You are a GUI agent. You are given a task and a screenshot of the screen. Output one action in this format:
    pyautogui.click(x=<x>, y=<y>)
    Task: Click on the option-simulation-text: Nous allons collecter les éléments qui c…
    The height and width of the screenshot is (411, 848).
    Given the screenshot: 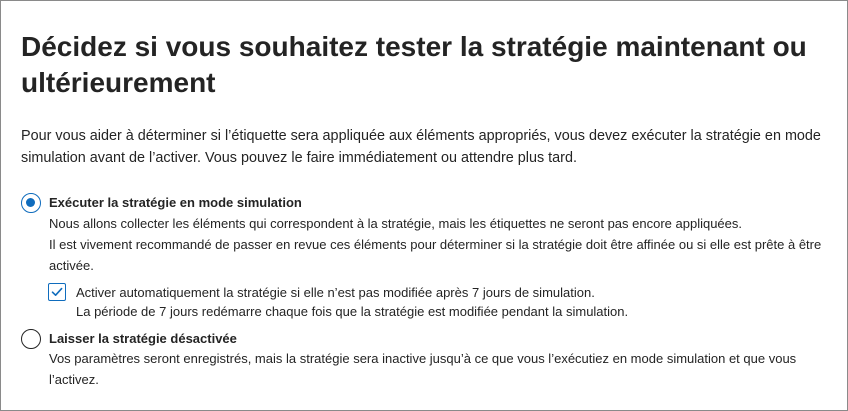 What is the action you would take?
    pyautogui.click(x=396, y=223)
    